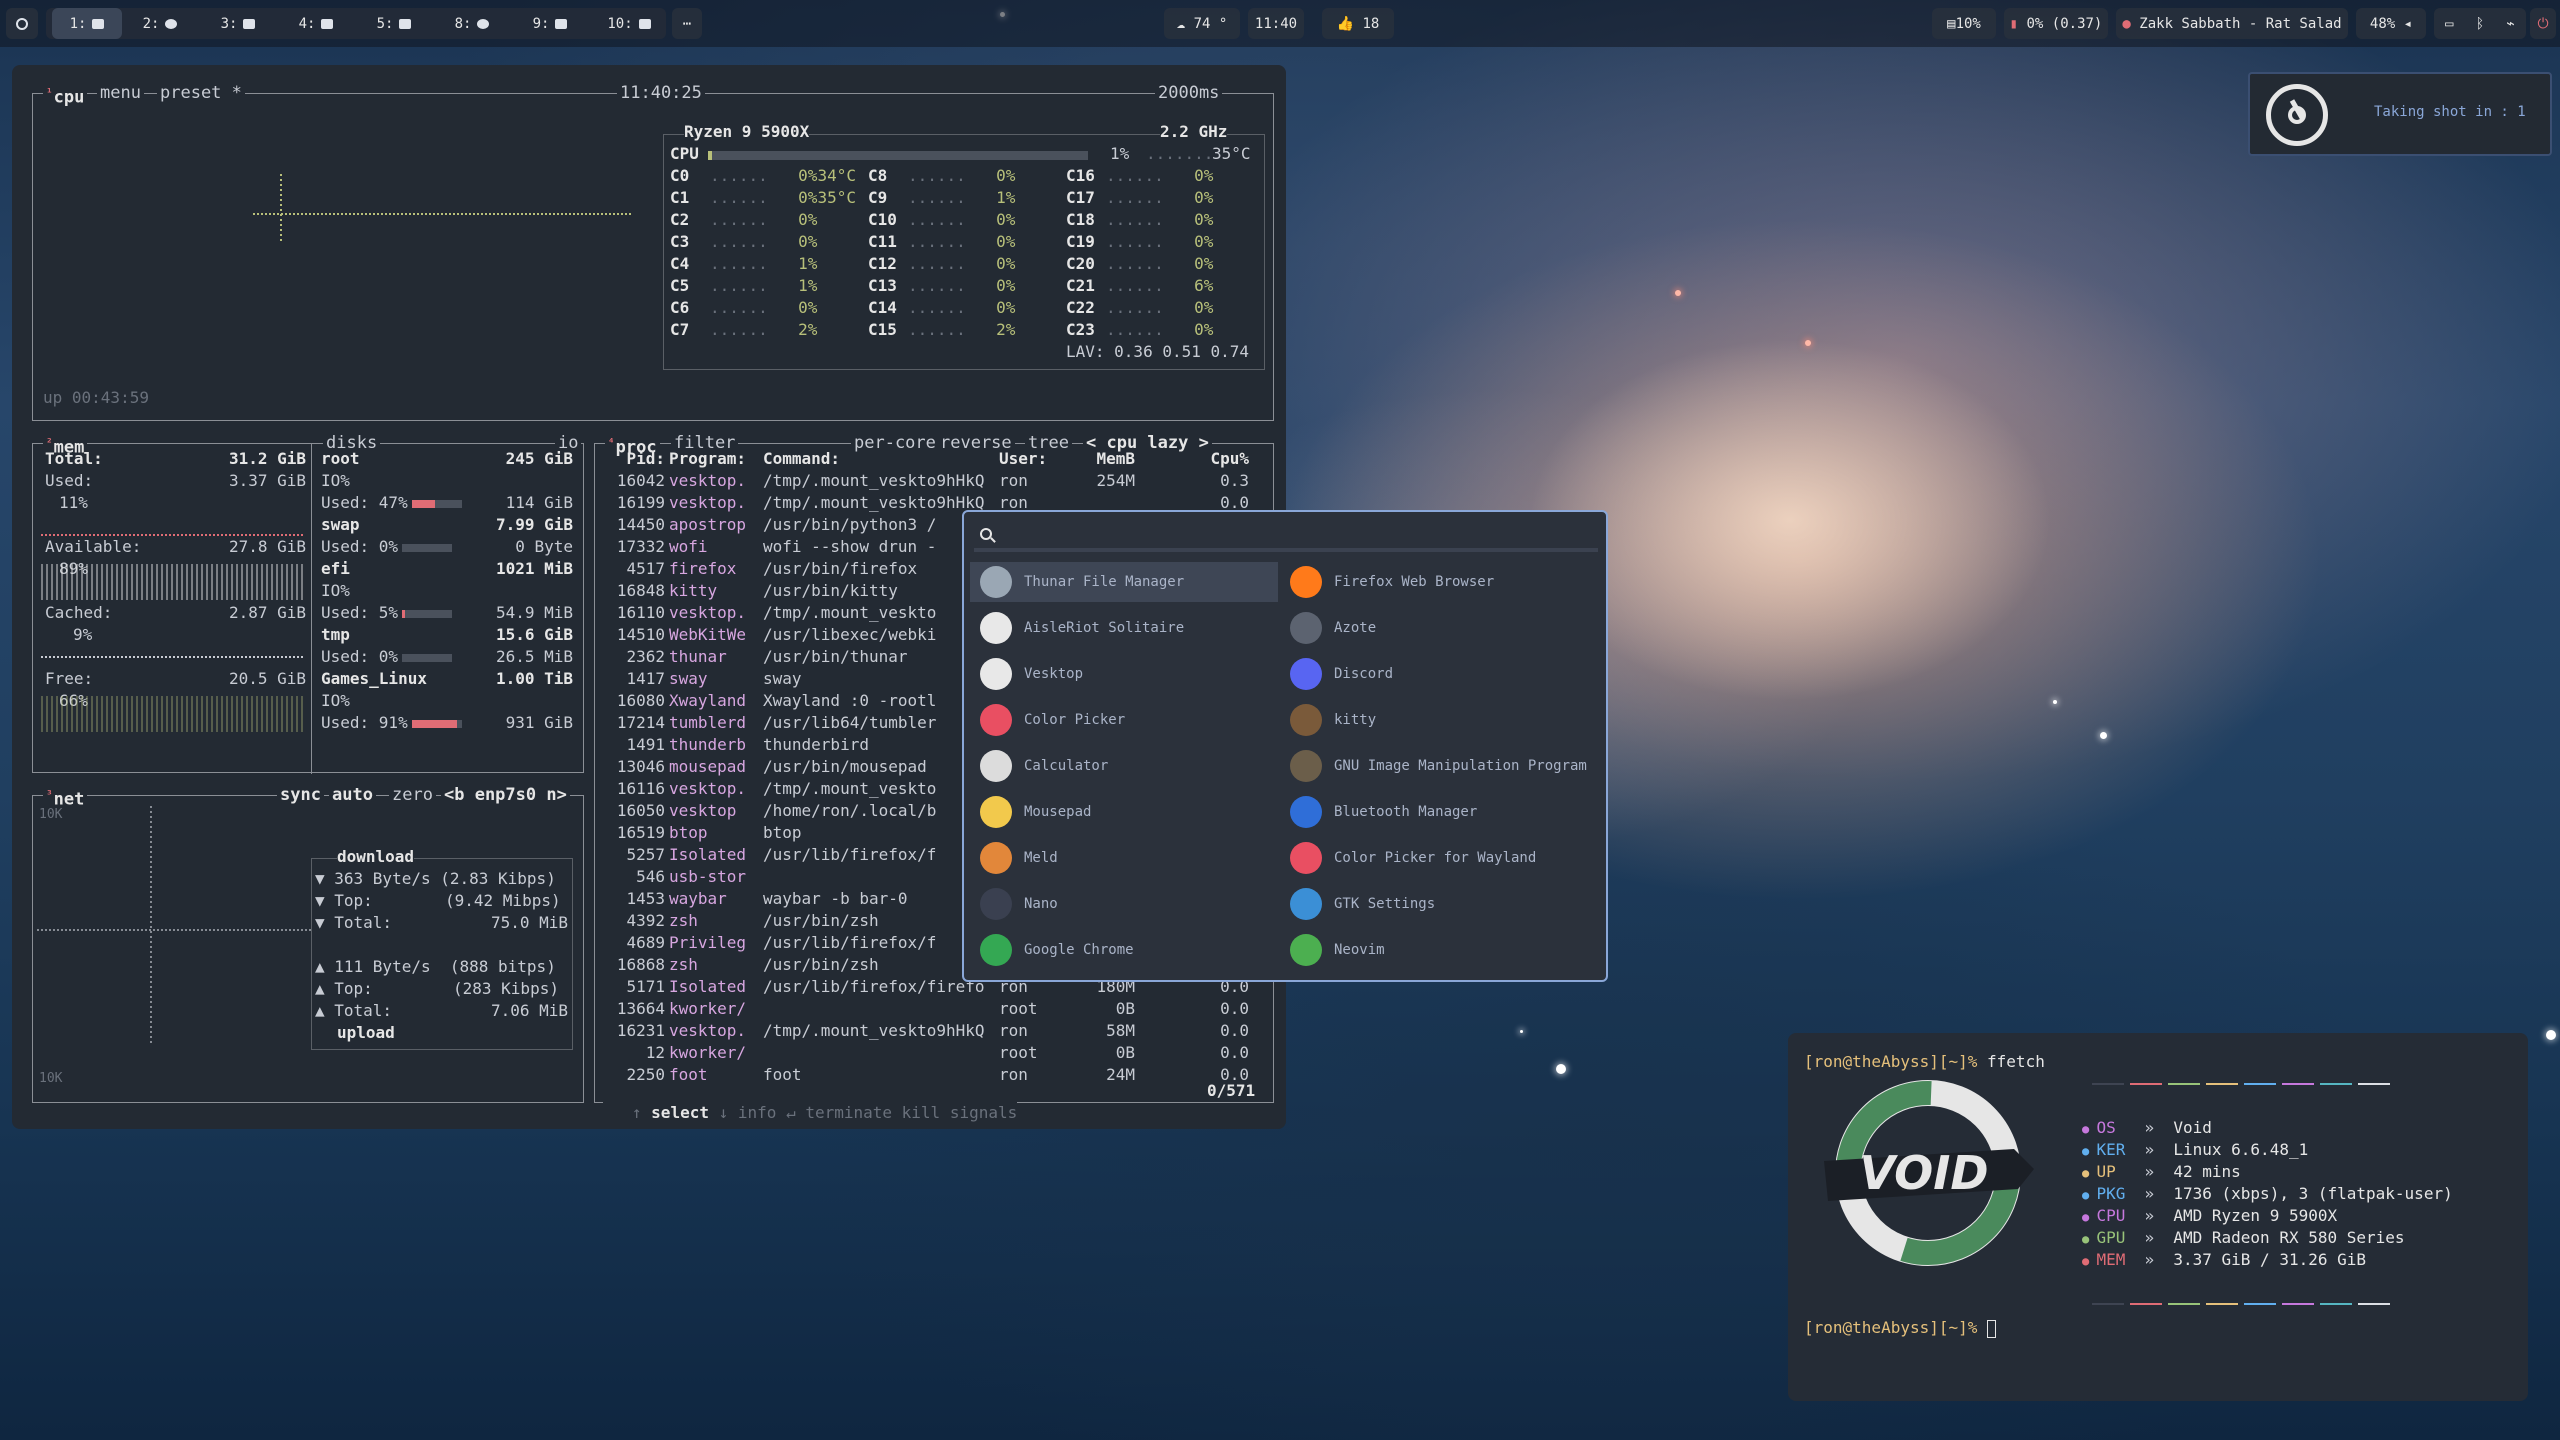 The image size is (2560, 1440). Describe the element at coordinates (2400, 114) in the screenshot. I see `screenshot-notification: Taking shot in : 1` at that location.